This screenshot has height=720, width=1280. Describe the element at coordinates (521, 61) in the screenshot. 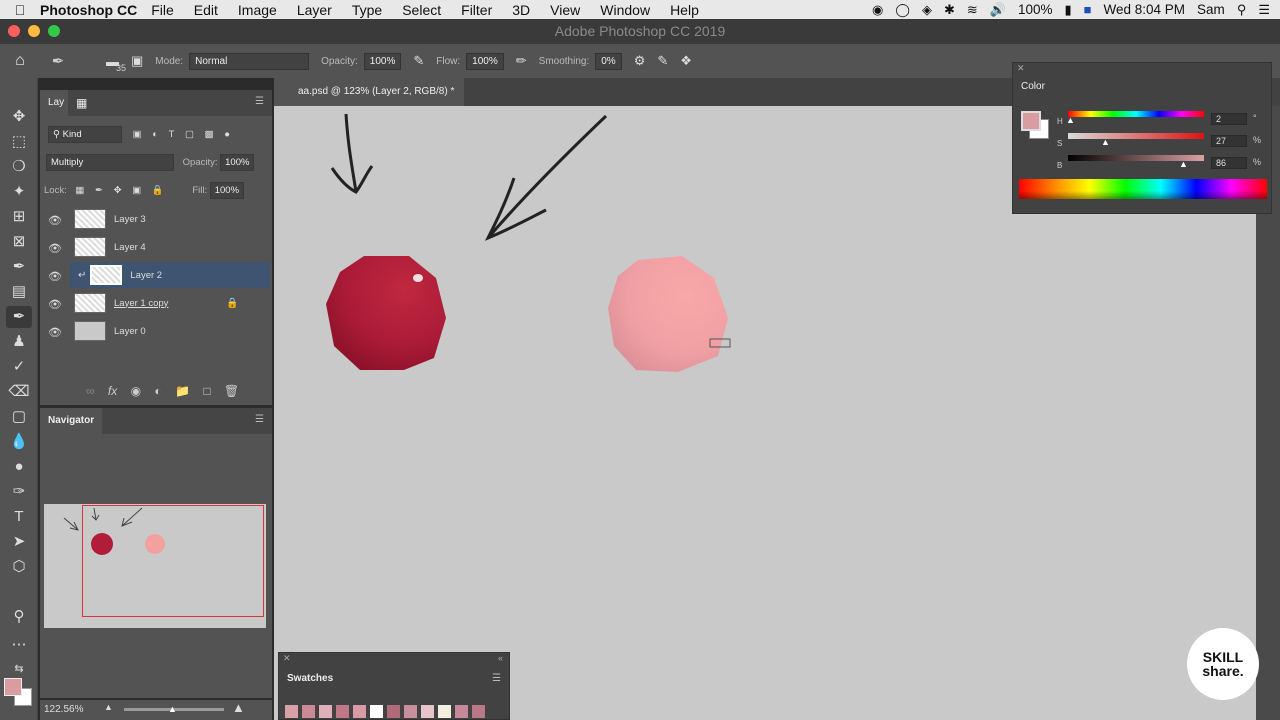

I see `airbrush-icon: ✏` at that location.